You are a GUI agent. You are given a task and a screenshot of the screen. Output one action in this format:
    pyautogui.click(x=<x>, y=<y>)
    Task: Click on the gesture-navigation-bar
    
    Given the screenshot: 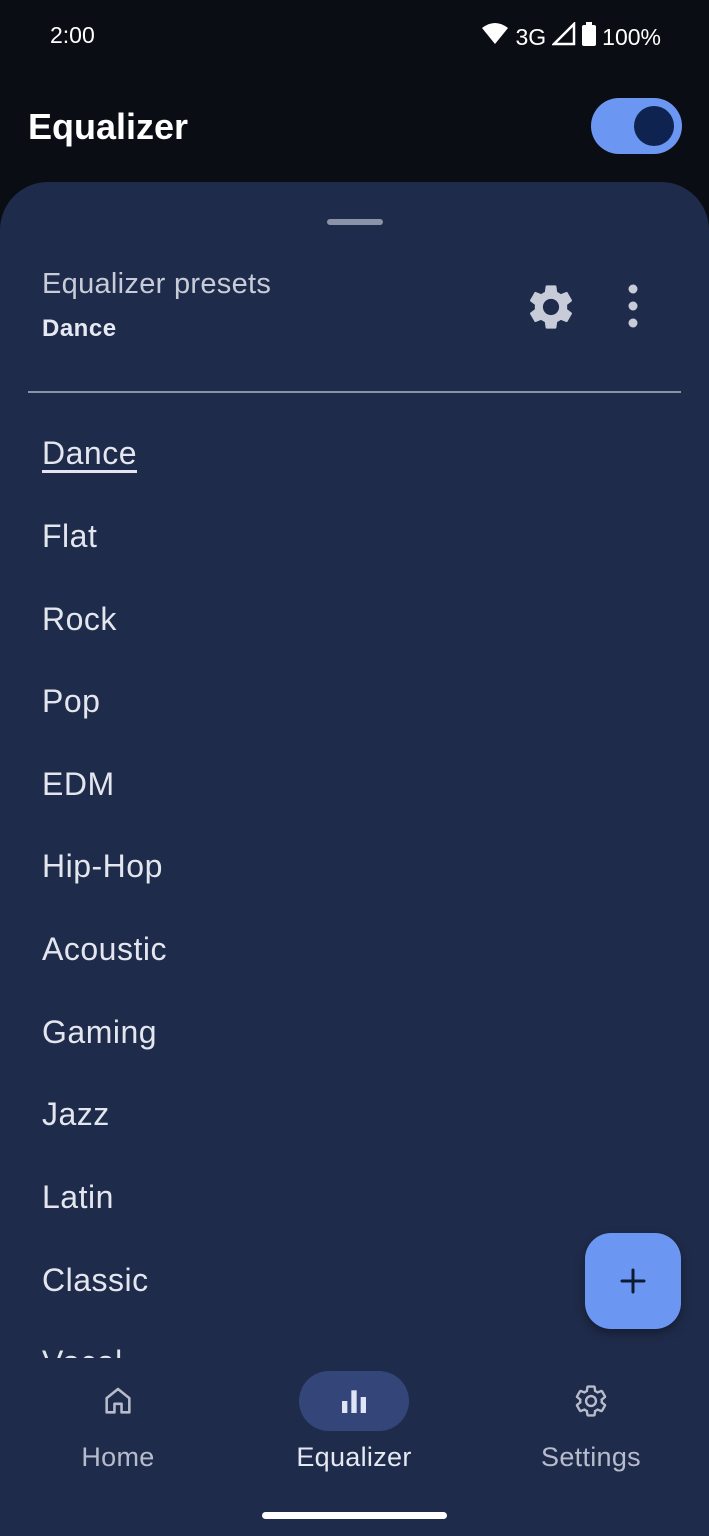 What is the action you would take?
    pyautogui.click(x=354, y=1515)
    